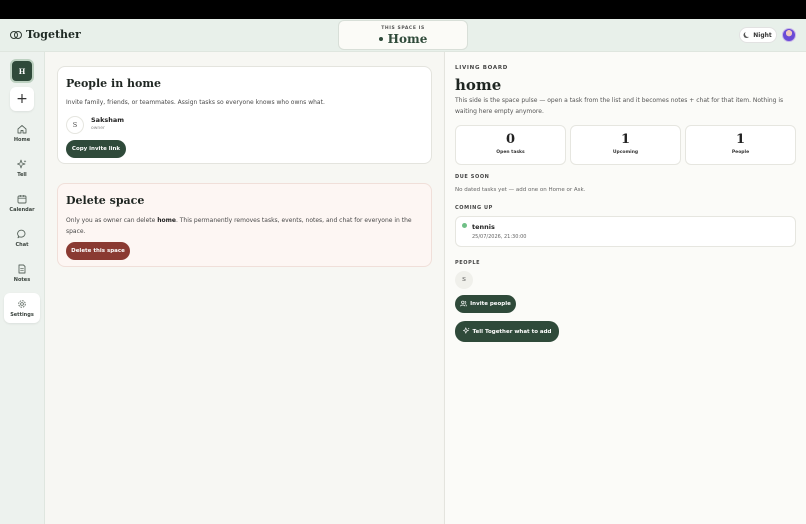 This screenshot has width=806, height=524. What do you see at coordinates (113, 83) in the screenshot?
I see `people-card-title: People in home` at bounding box center [113, 83].